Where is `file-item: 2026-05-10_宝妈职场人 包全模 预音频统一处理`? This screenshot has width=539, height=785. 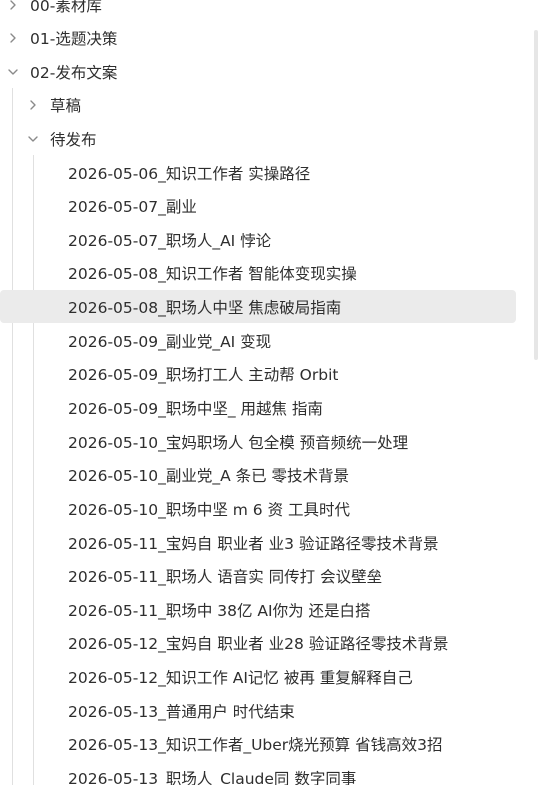 file-item: 2026-05-10_宝妈职场人 包全模 预音频统一处理 is located at coordinates (288, 441).